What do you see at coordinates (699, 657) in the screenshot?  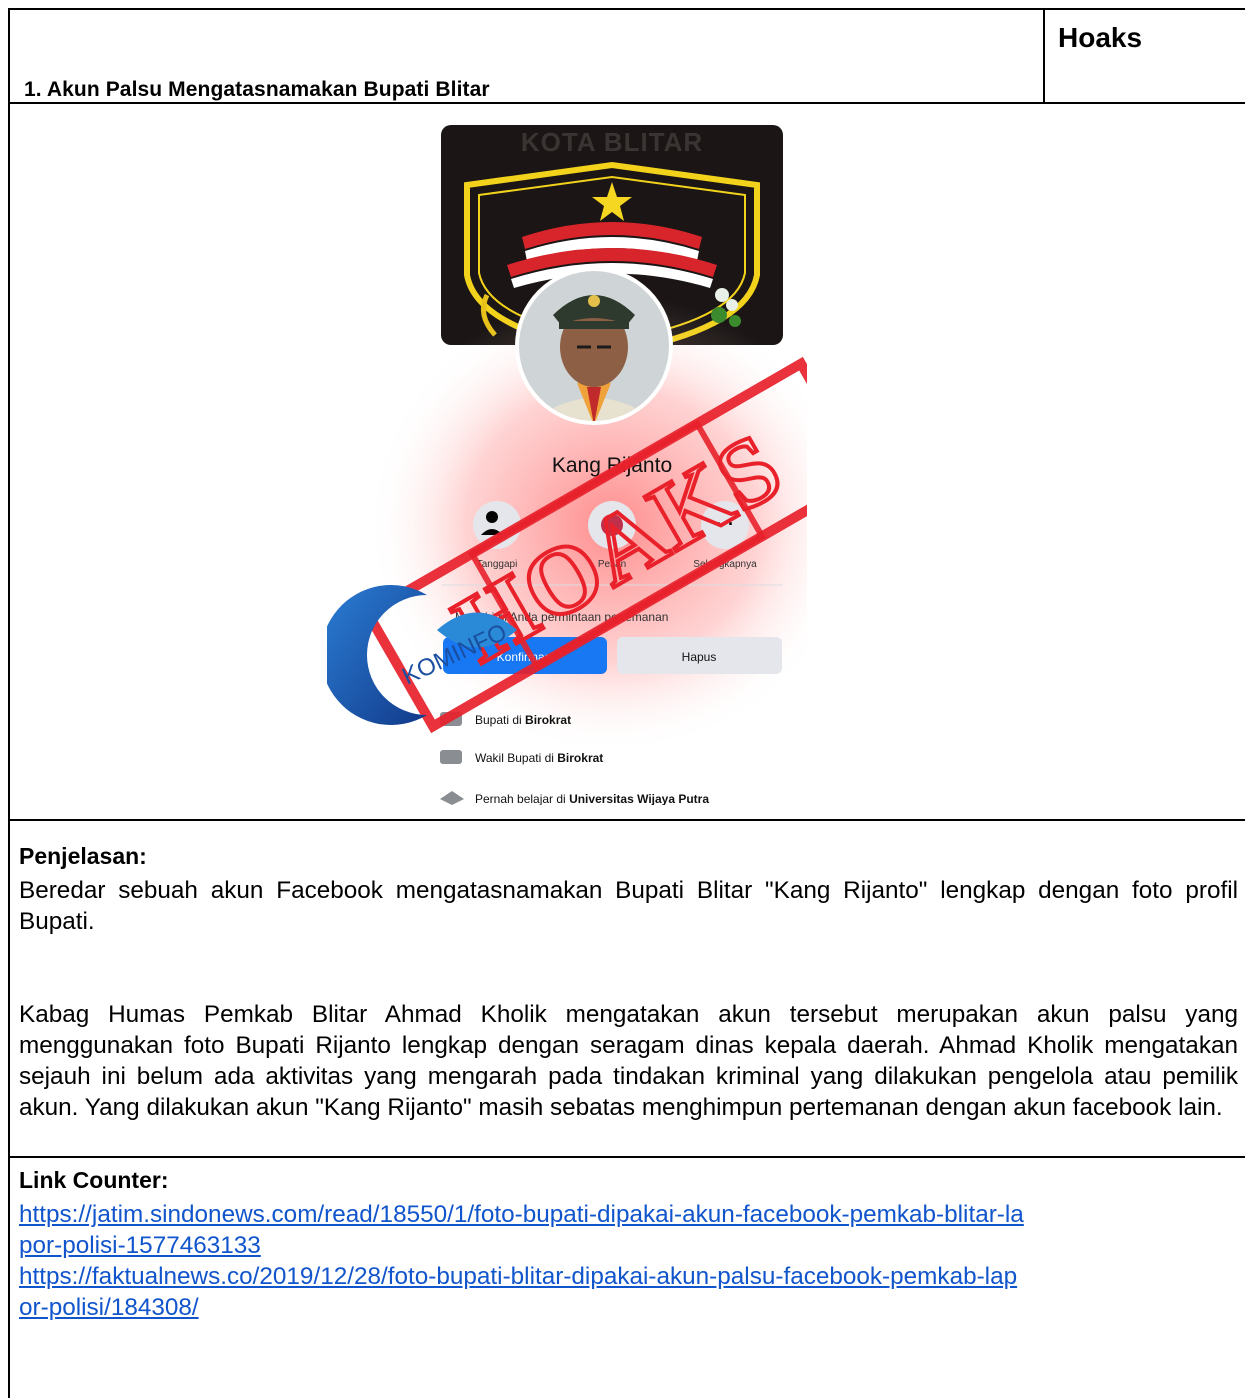 I see `delete-label: Hapus` at bounding box center [699, 657].